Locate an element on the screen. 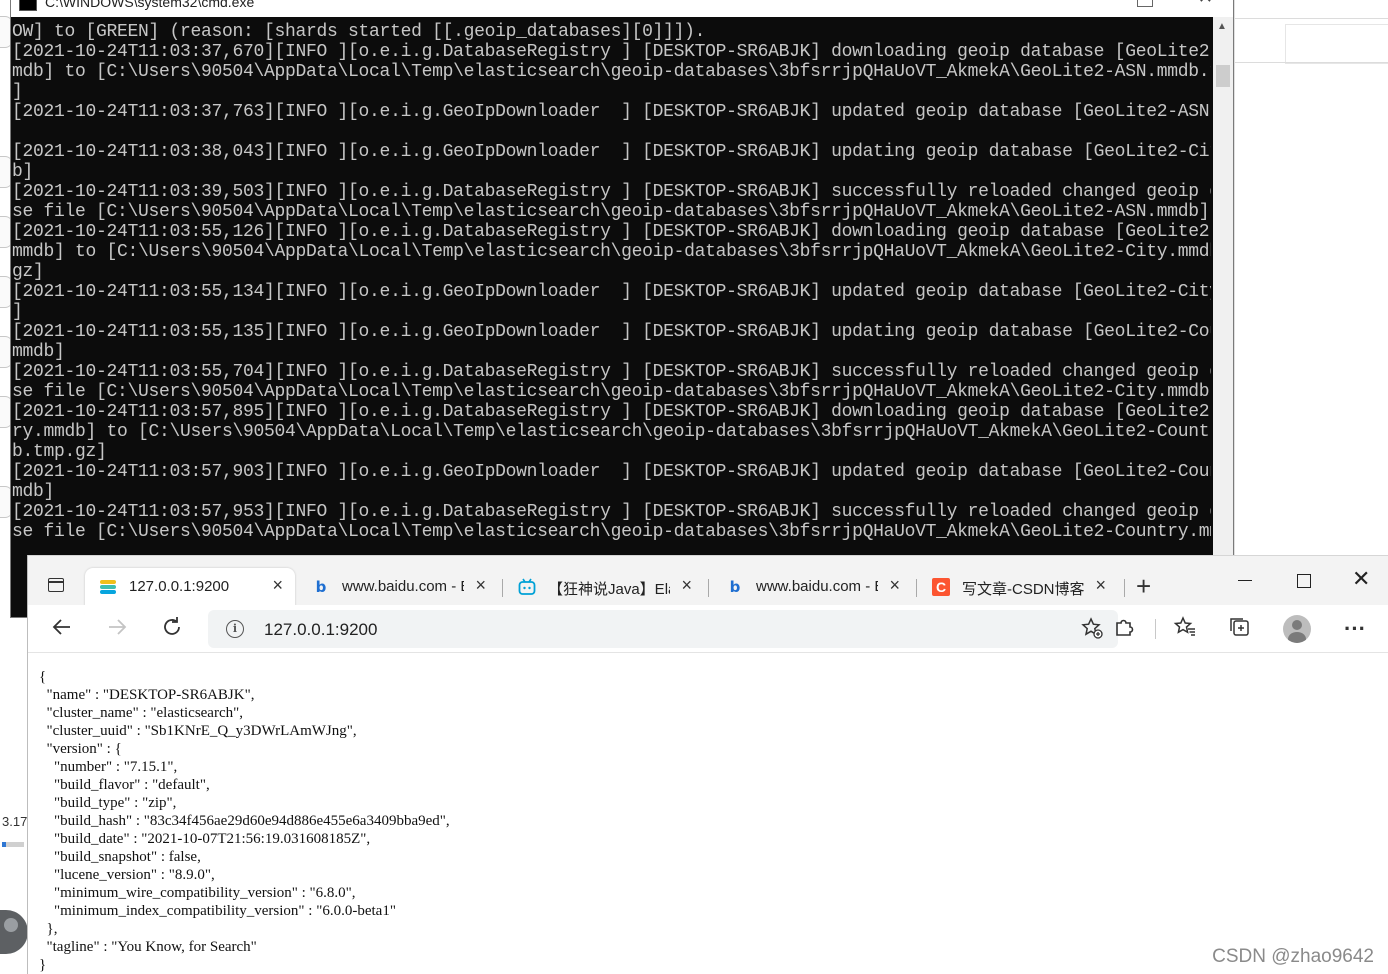 This screenshot has width=1388, height=974. json-line: } is located at coordinates (43, 965).